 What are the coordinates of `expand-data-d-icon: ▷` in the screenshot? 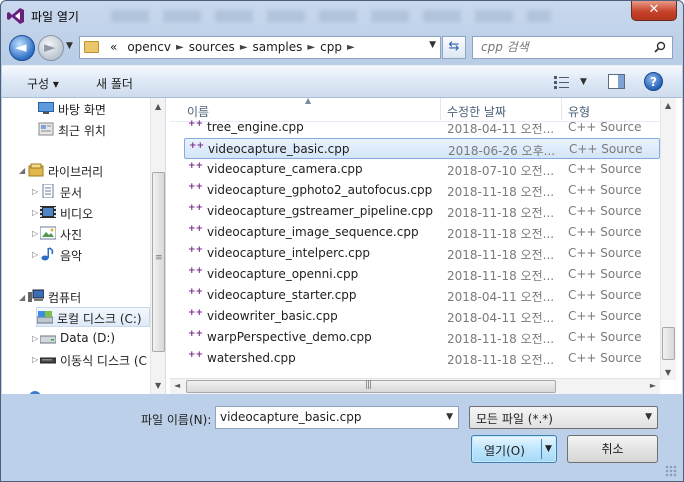 It's located at (35, 338).